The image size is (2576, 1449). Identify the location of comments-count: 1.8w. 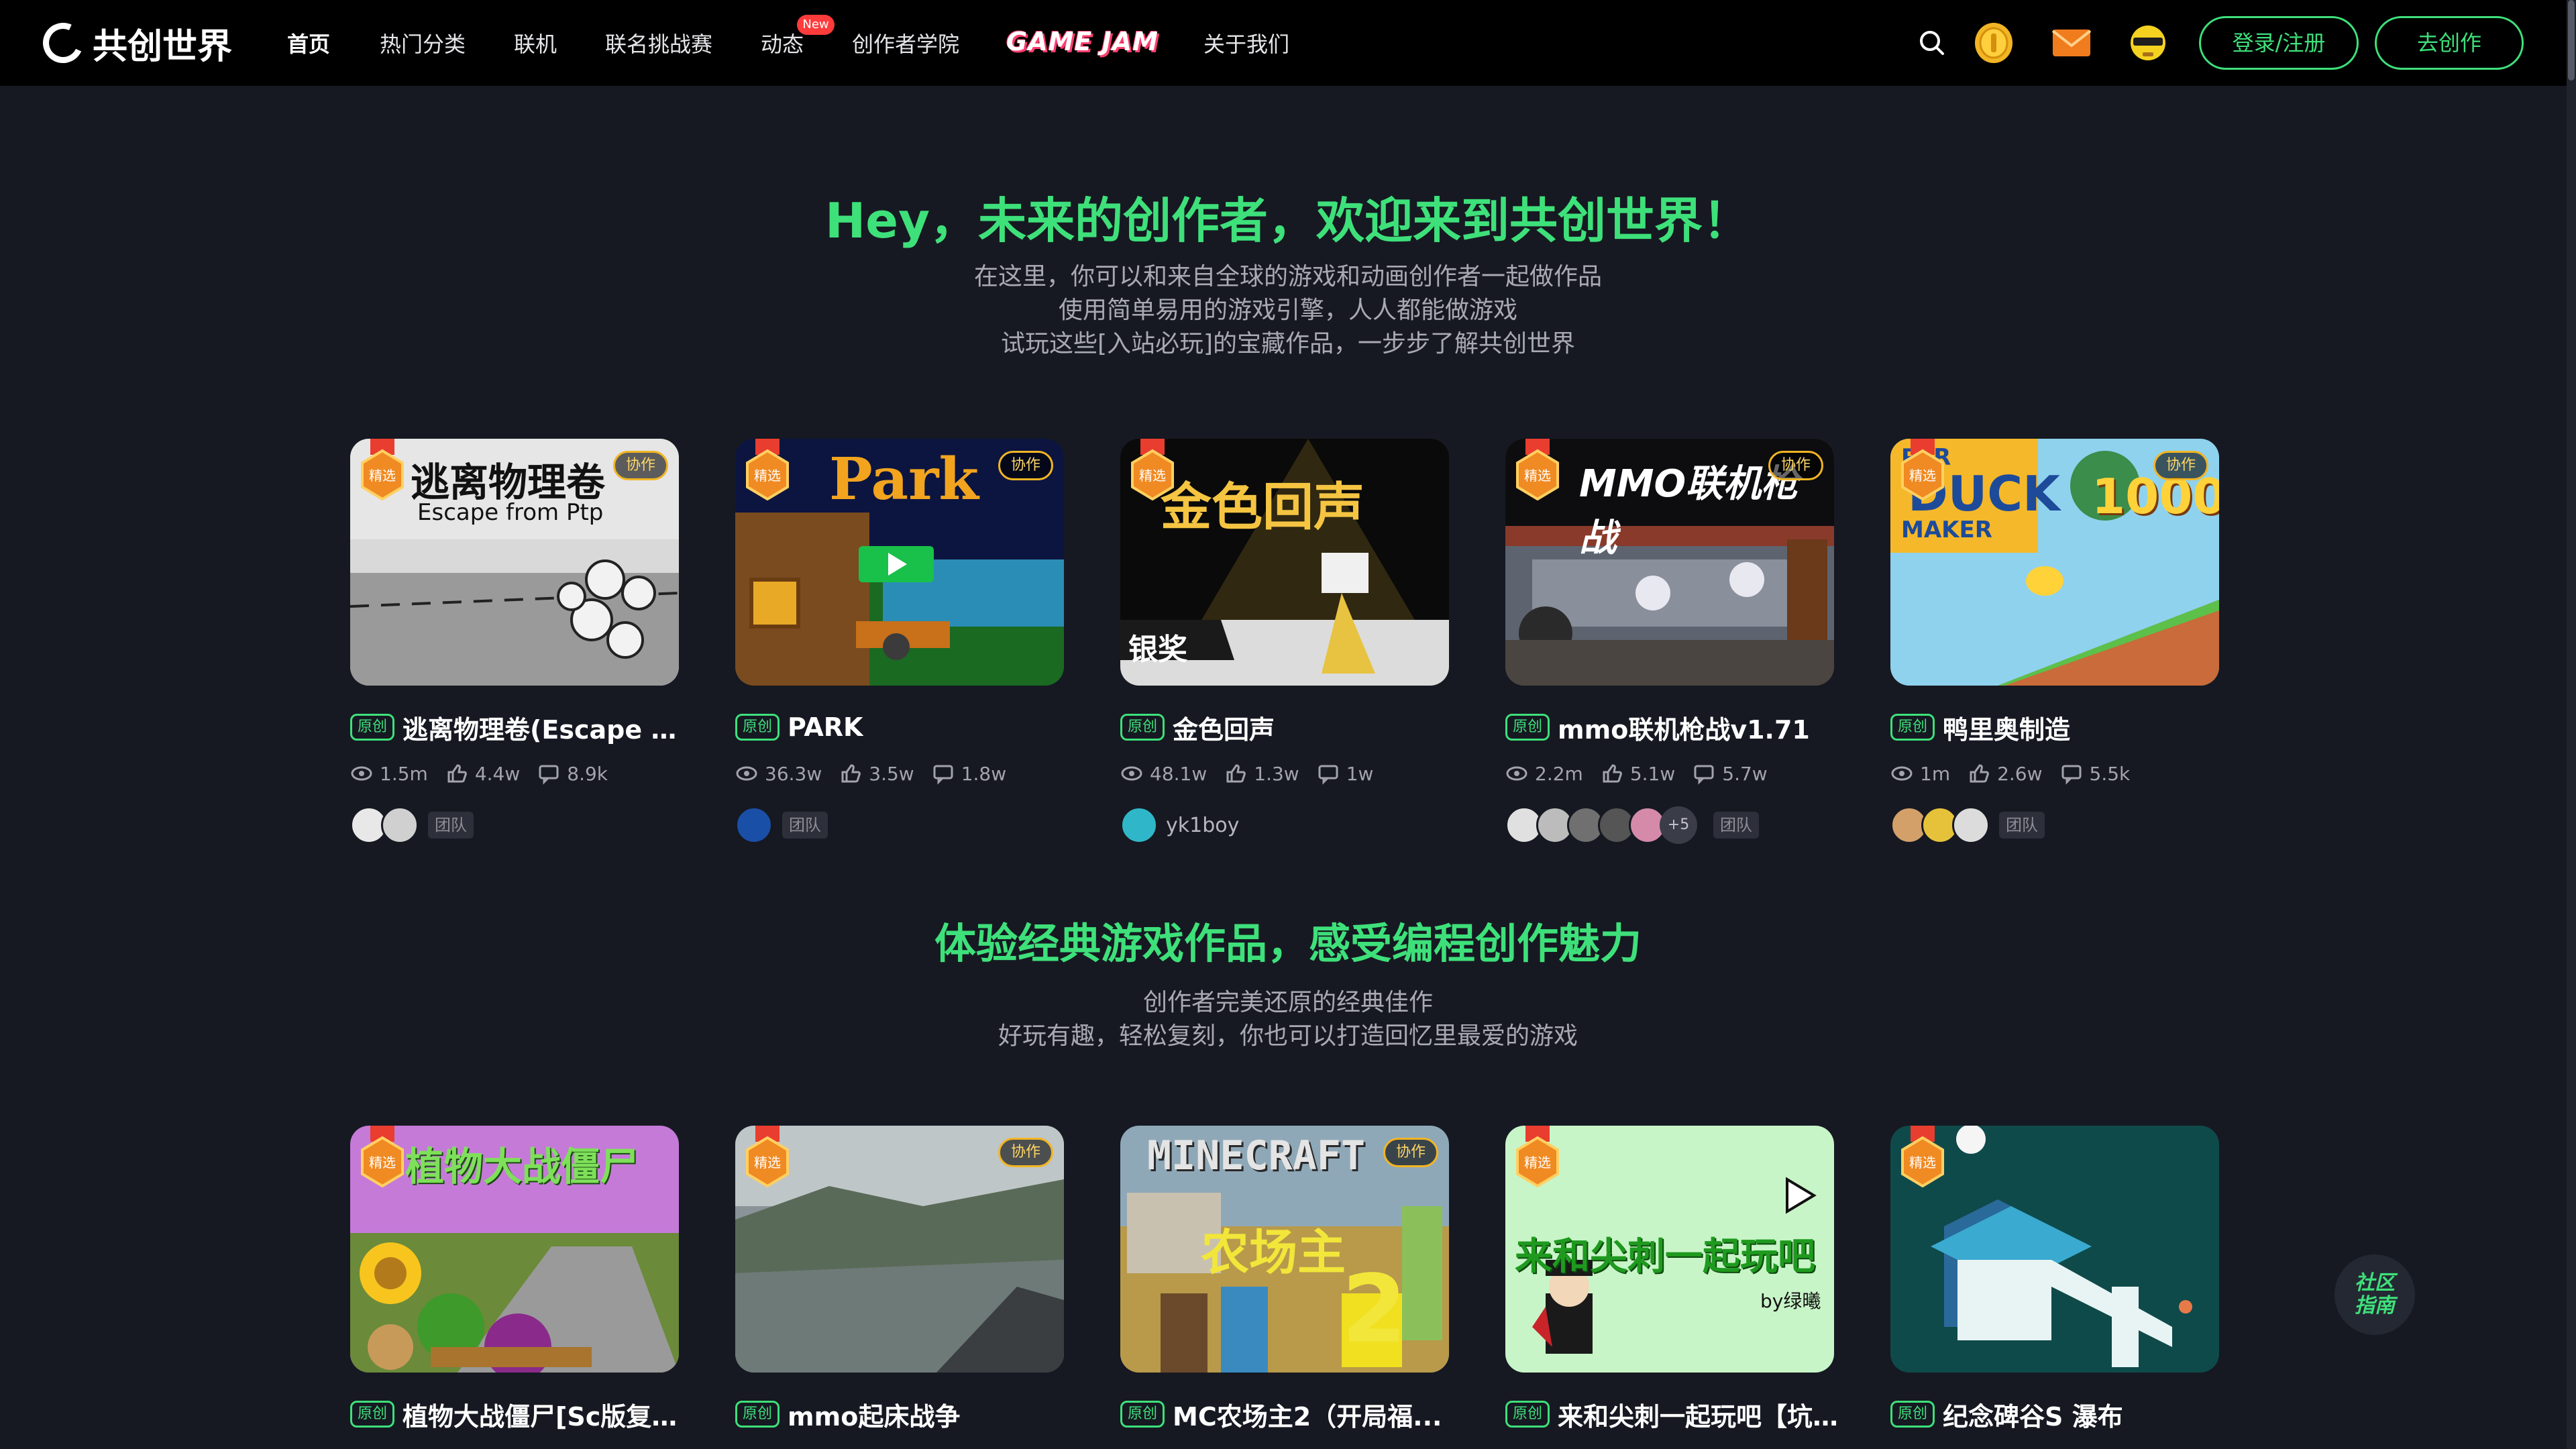
(984, 773).